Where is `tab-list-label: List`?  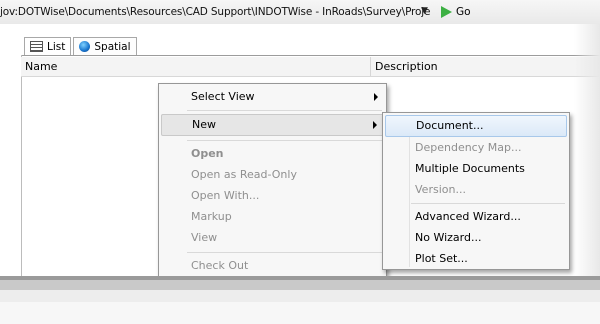
tab-list-label: List is located at coordinates (56, 46).